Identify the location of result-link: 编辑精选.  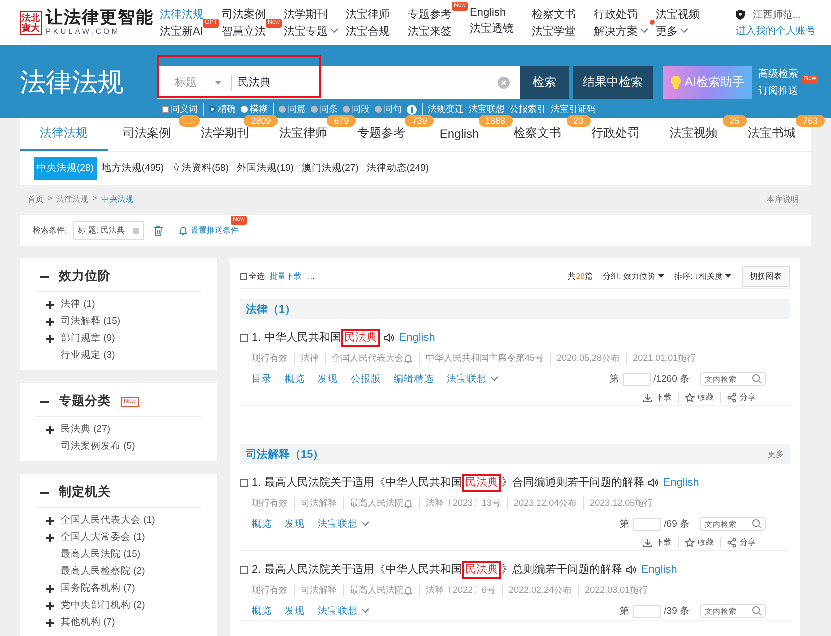
(414, 379).